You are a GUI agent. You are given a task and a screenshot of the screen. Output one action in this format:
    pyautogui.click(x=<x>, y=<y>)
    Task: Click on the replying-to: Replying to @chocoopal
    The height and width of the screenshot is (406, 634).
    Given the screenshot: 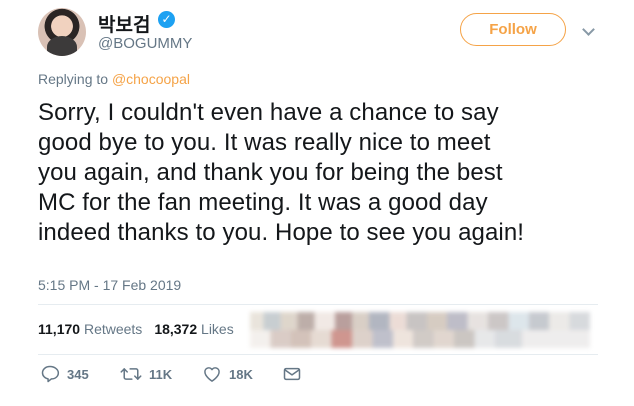 What is the action you would take?
    pyautogui.click(x=114, y=79)
    